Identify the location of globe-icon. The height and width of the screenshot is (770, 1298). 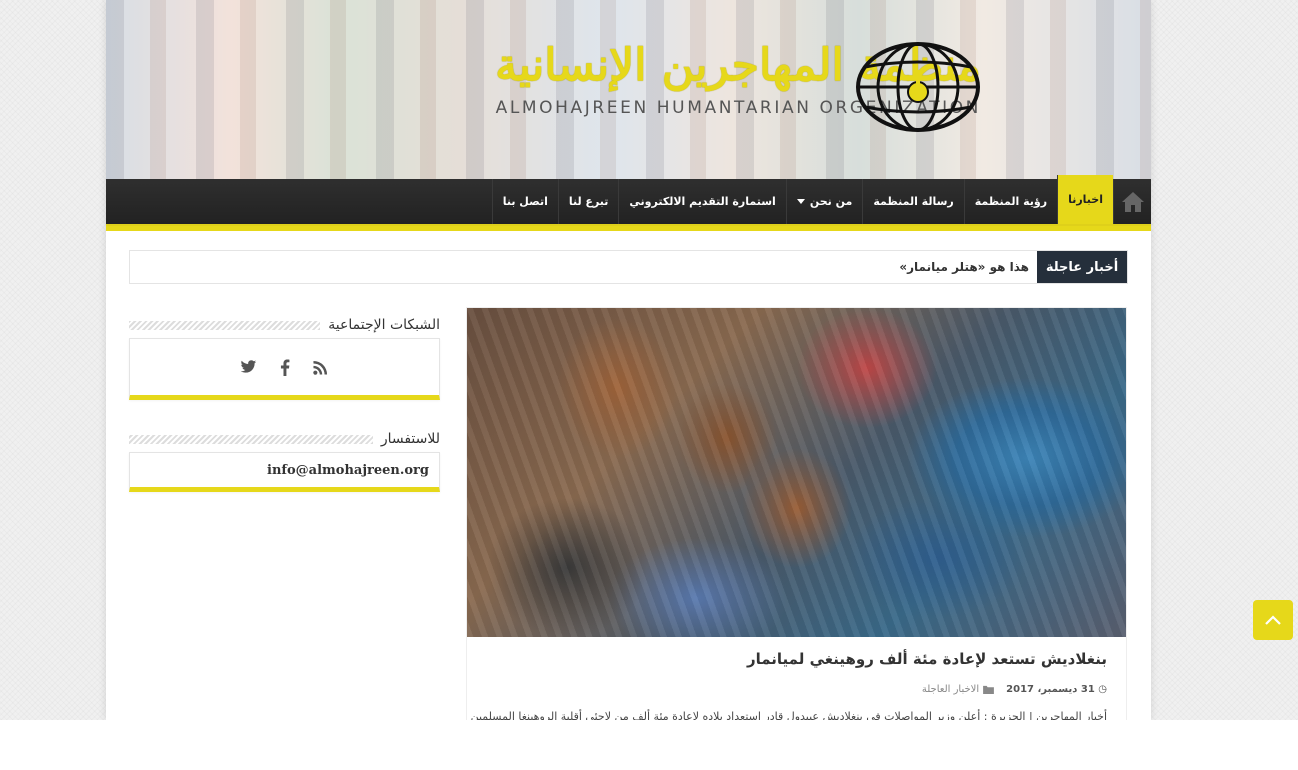
(918, 87).